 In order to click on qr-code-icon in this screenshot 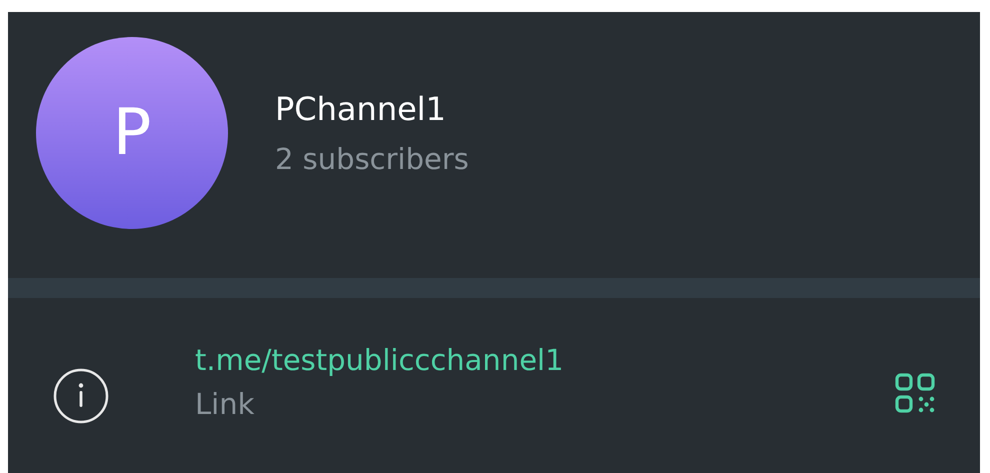, I will do `click(916, 394)`.